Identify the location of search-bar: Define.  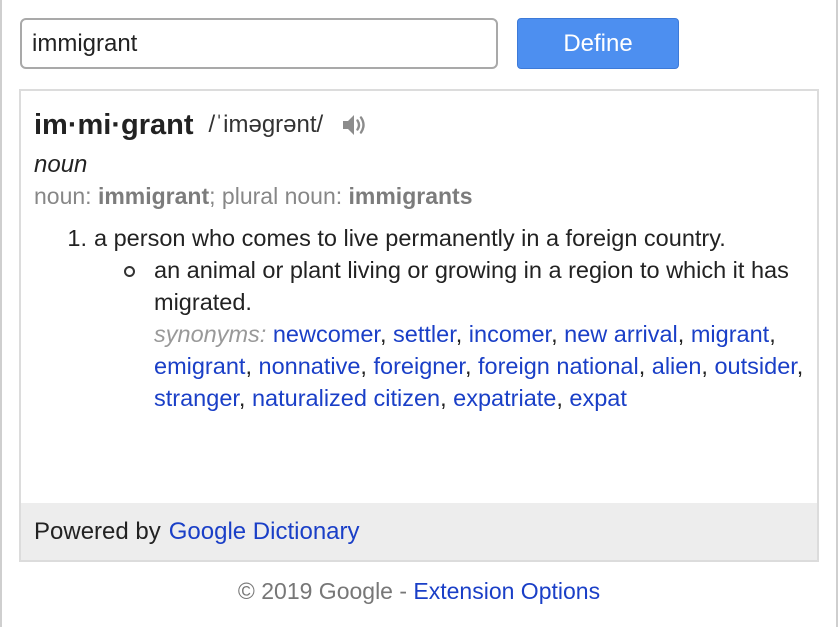
(350, 44).